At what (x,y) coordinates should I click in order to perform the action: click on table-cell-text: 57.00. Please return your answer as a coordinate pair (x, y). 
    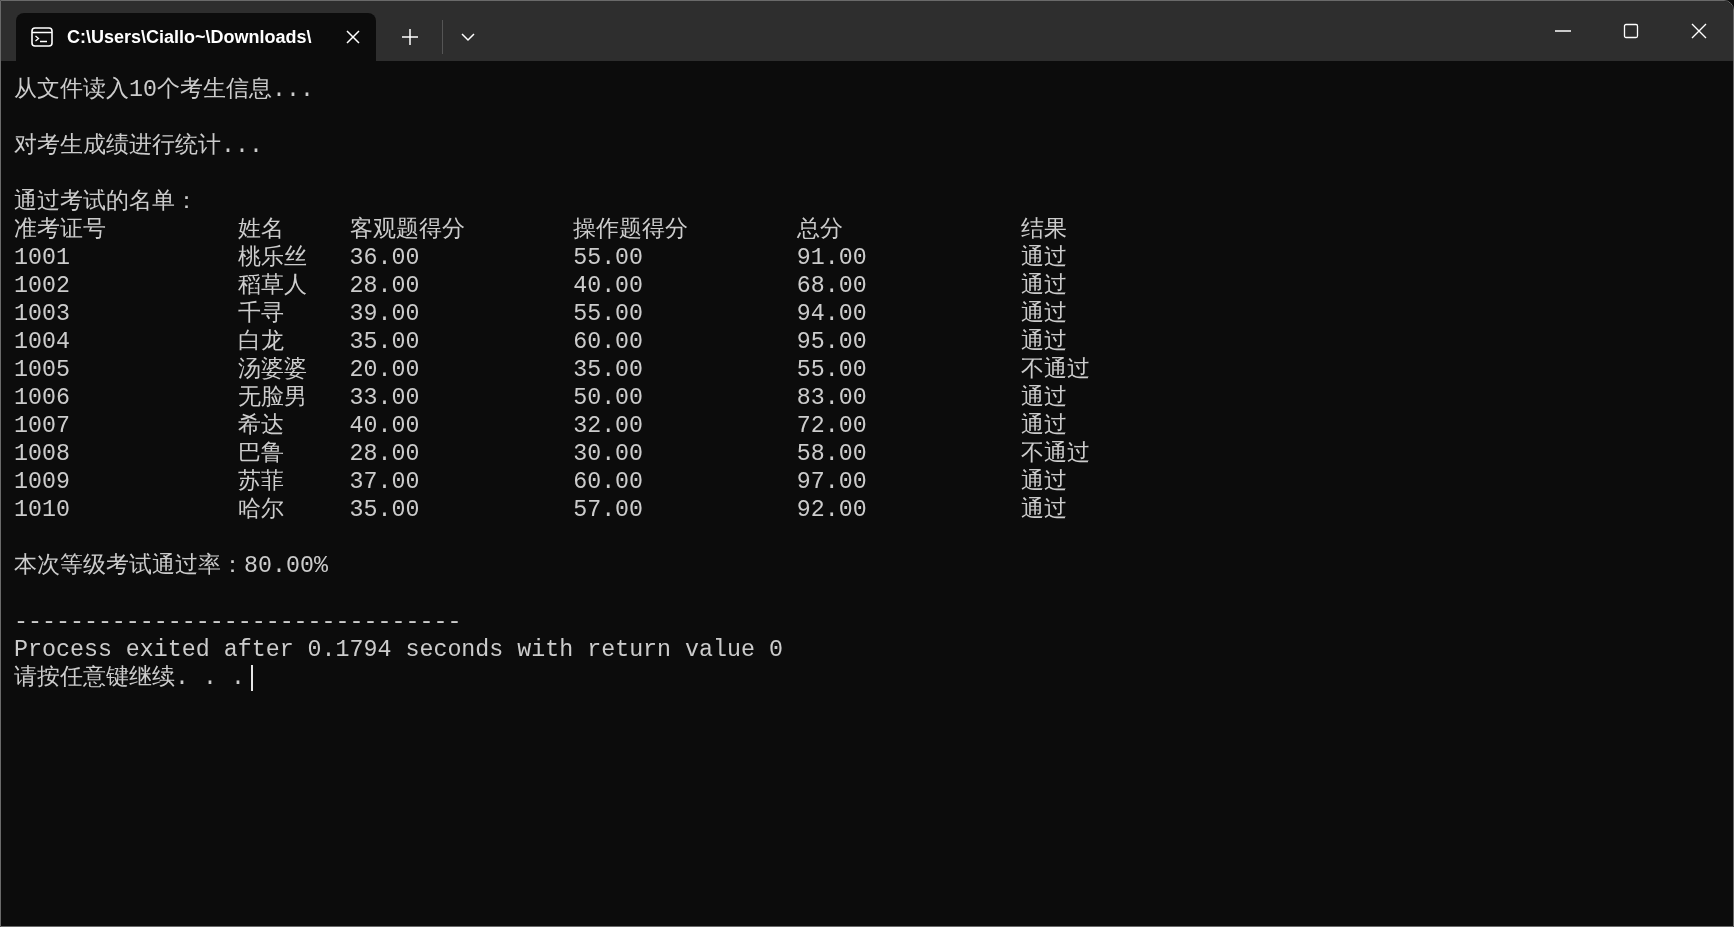
    Looking at the image, I should click on (609, 510).